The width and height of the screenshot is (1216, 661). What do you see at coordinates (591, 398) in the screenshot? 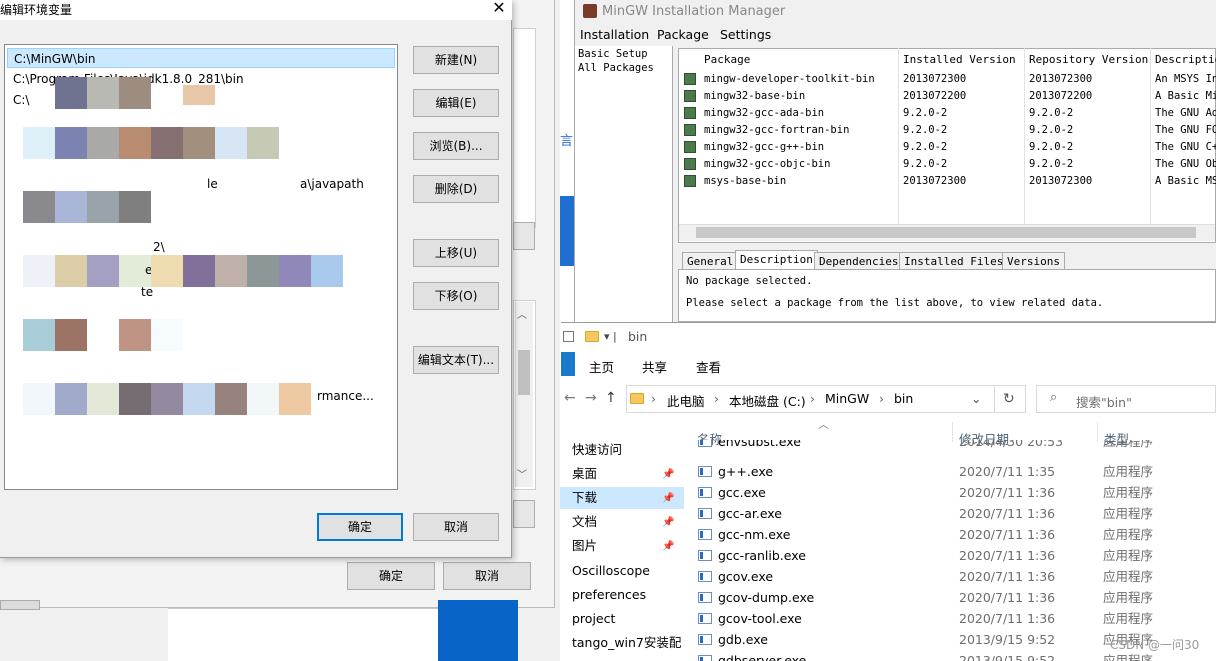
I see `forward-icon: →` at bounding box center [591, 398].